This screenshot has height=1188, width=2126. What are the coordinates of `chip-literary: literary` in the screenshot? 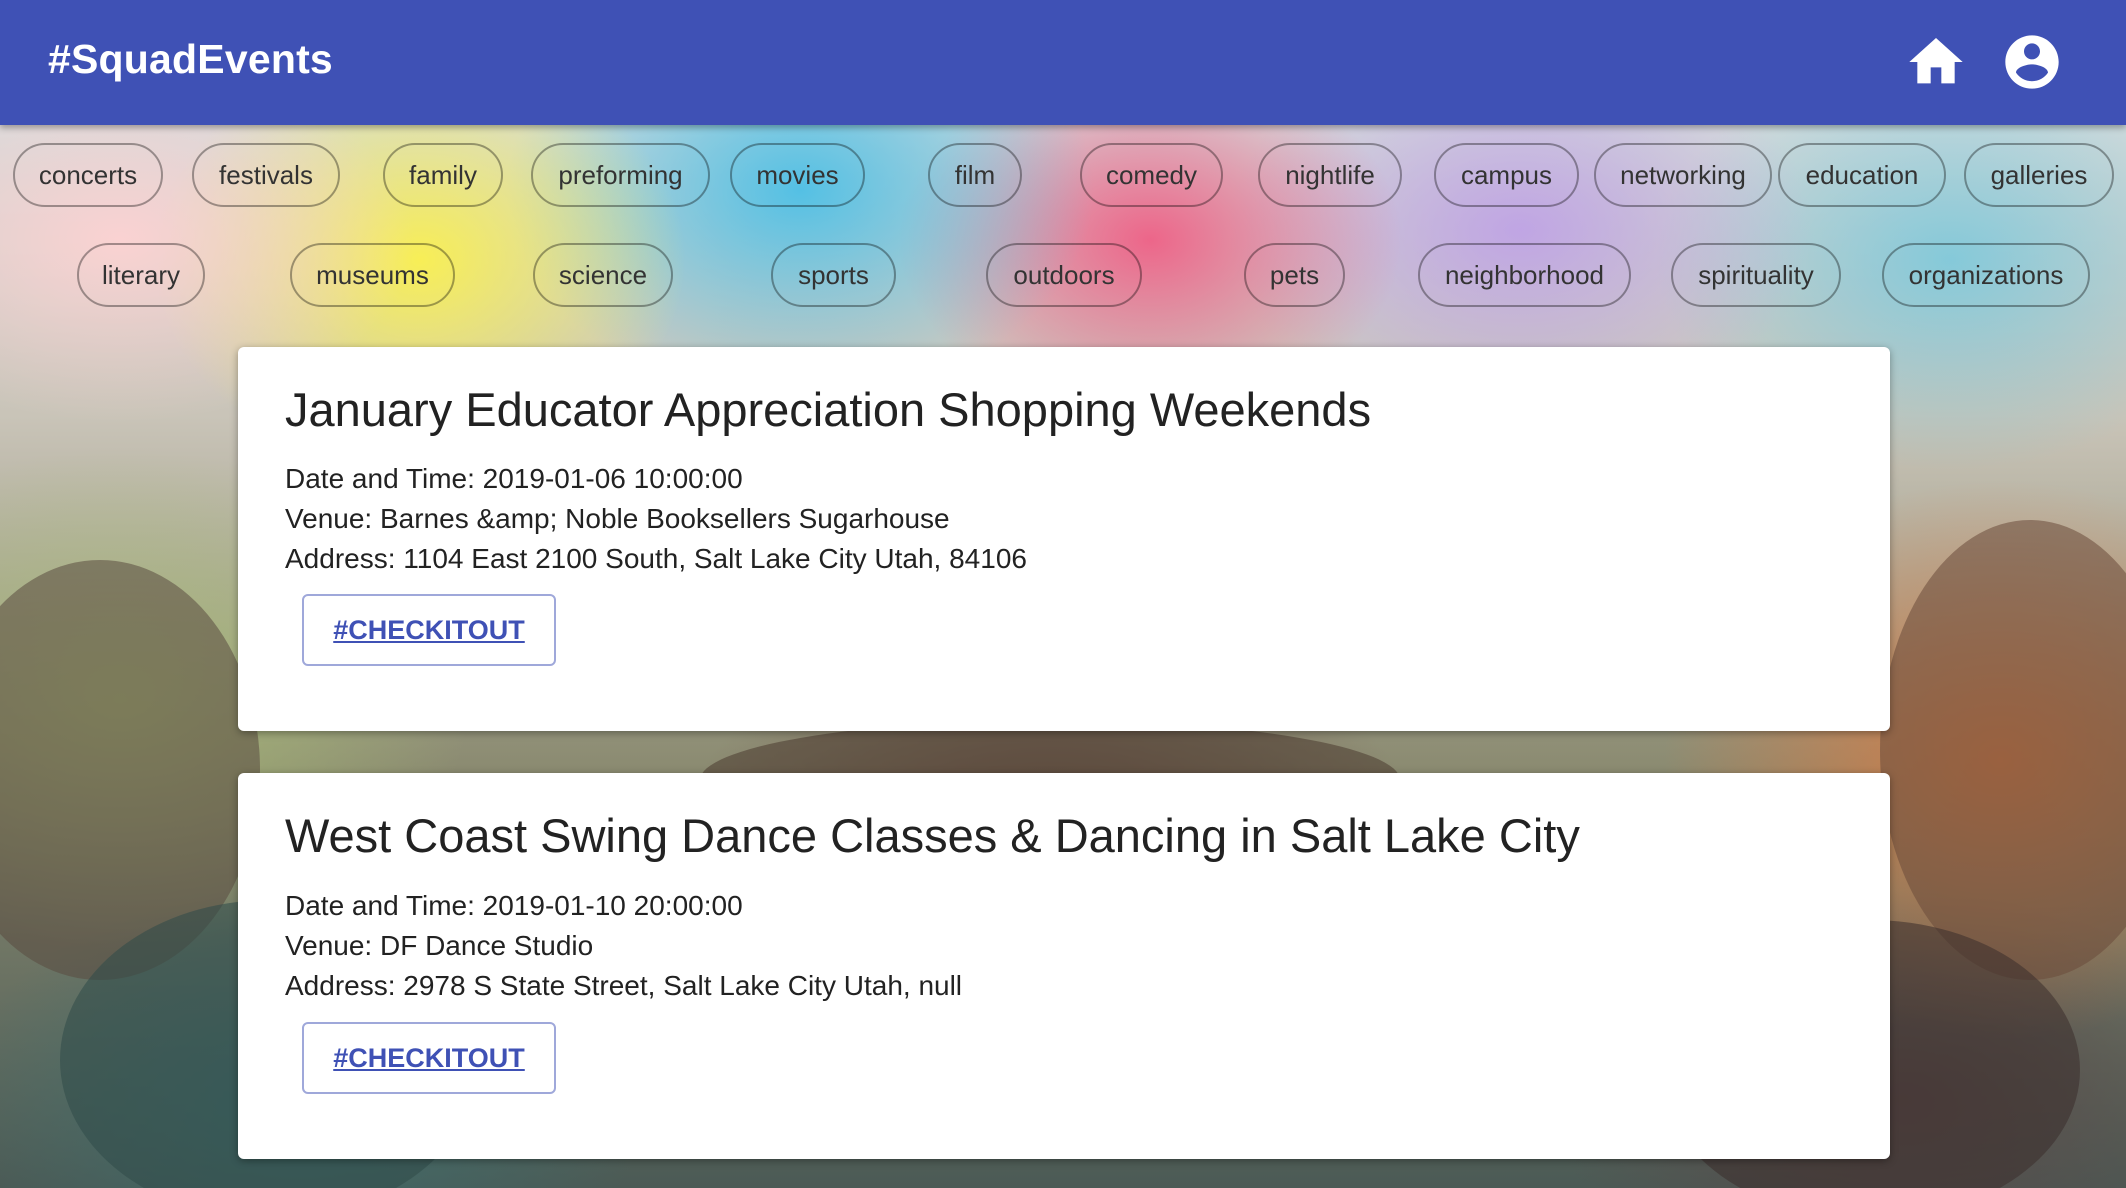 It's located at (141, 275).